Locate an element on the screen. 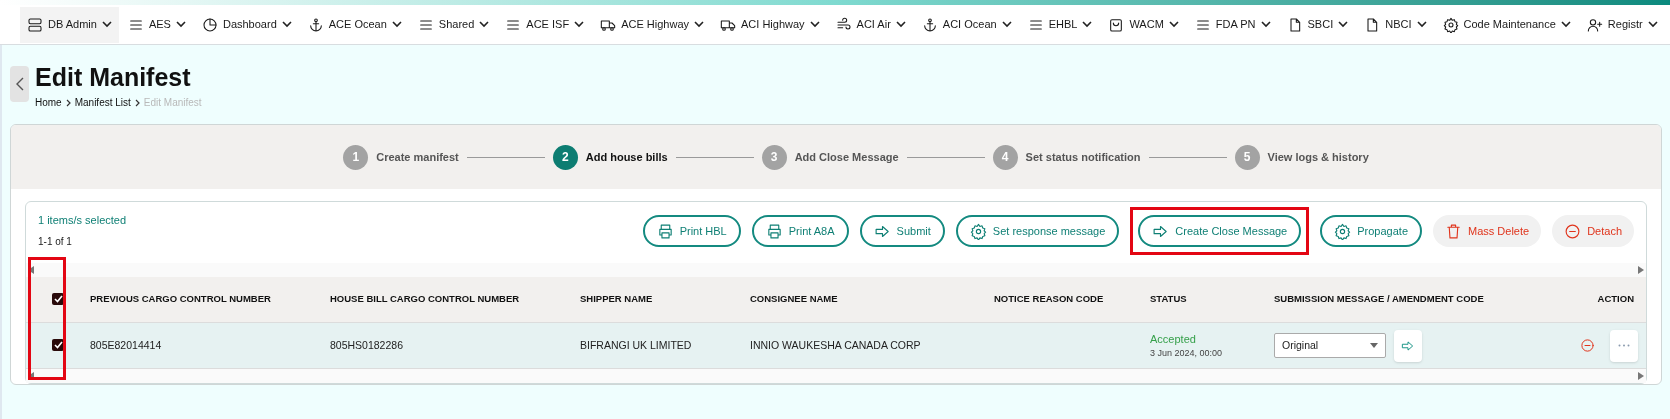 This screenshot has width=1670, height=419. nav-menu-item: DB Admin is located at coordinates (69, 24).